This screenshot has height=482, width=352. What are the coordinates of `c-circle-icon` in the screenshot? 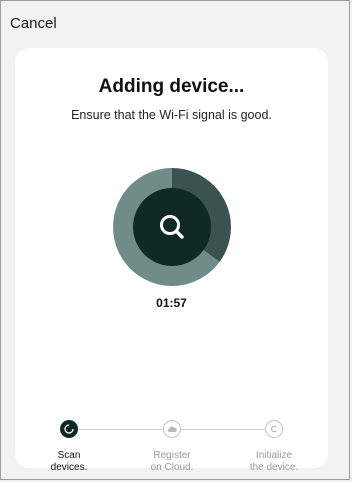 It's located at (273, 429).